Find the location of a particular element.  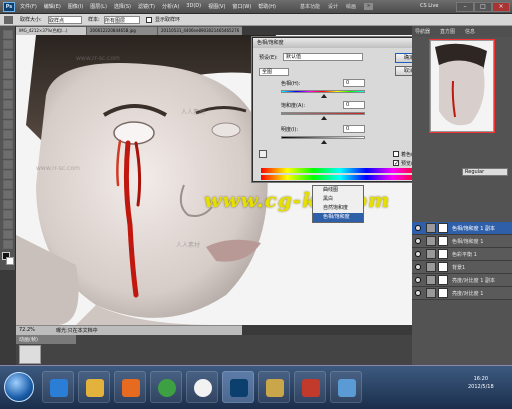

maximize-button: □ is located at coordinates (483, 7).